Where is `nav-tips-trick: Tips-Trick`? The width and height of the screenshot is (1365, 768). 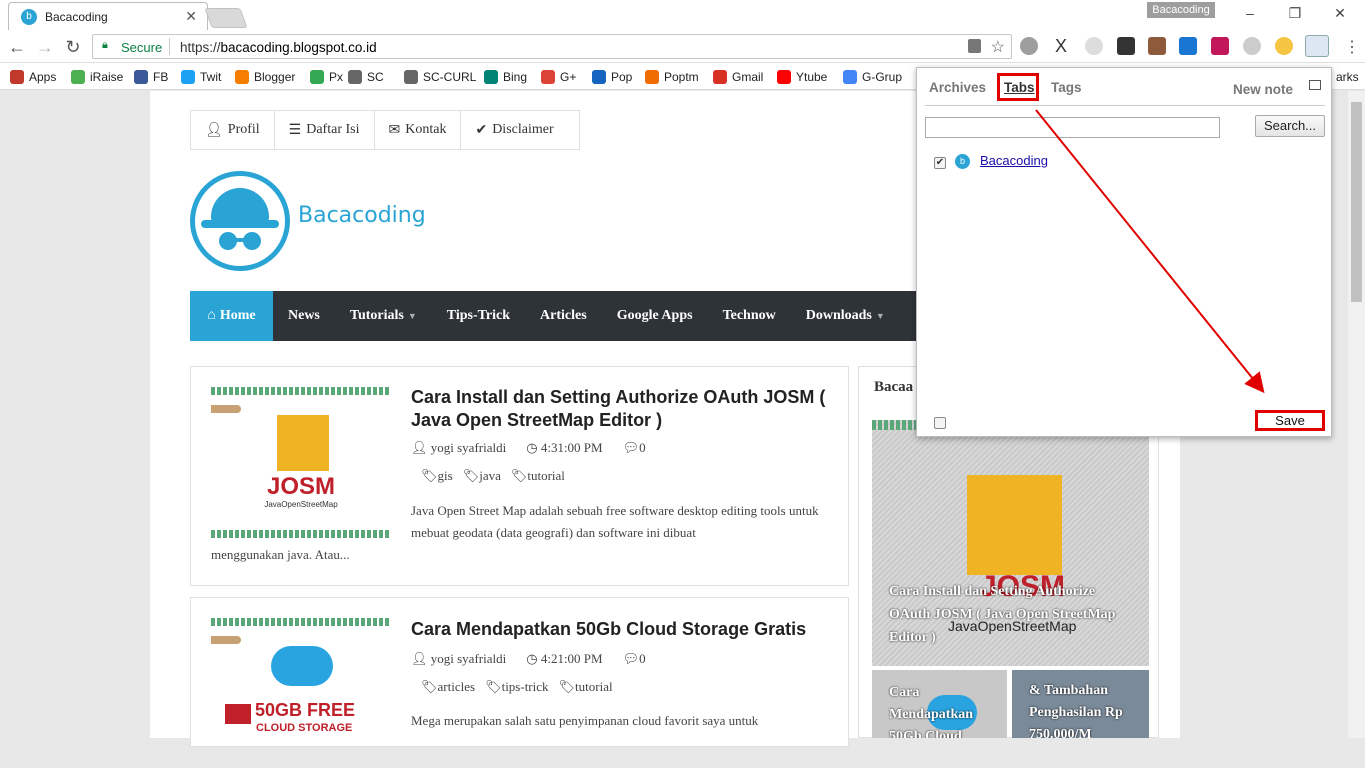
nav-tips-trick: Tips-Trick is located at coordinates (478, 316).